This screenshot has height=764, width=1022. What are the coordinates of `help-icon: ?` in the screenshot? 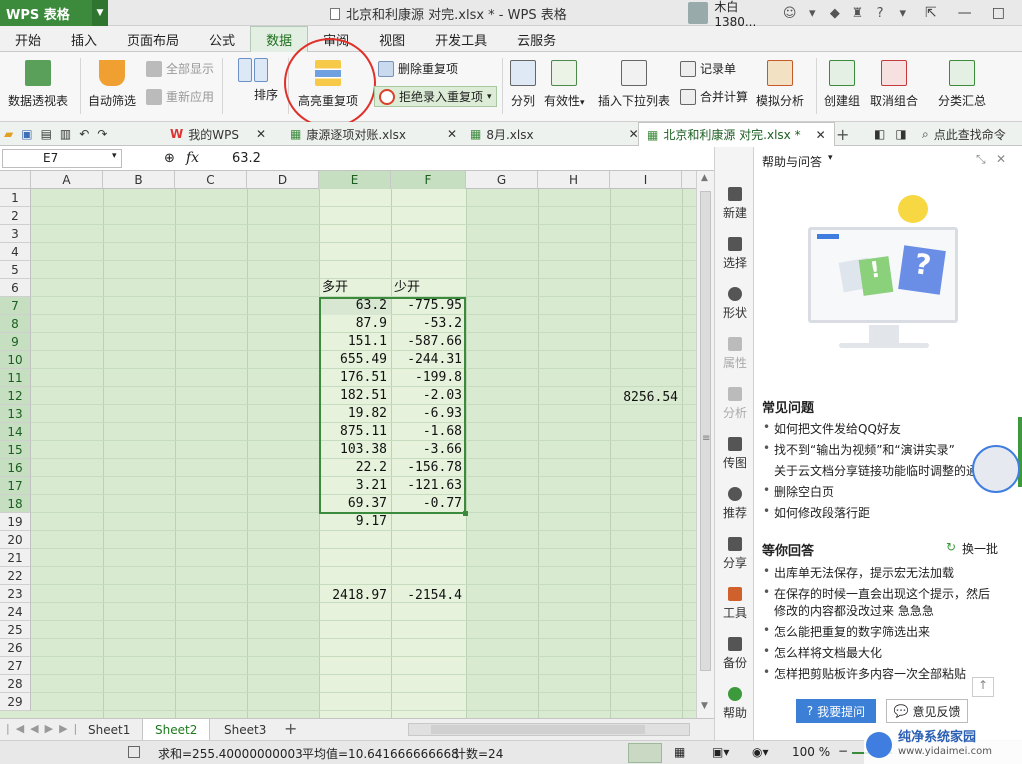 It's located at (880, 13).